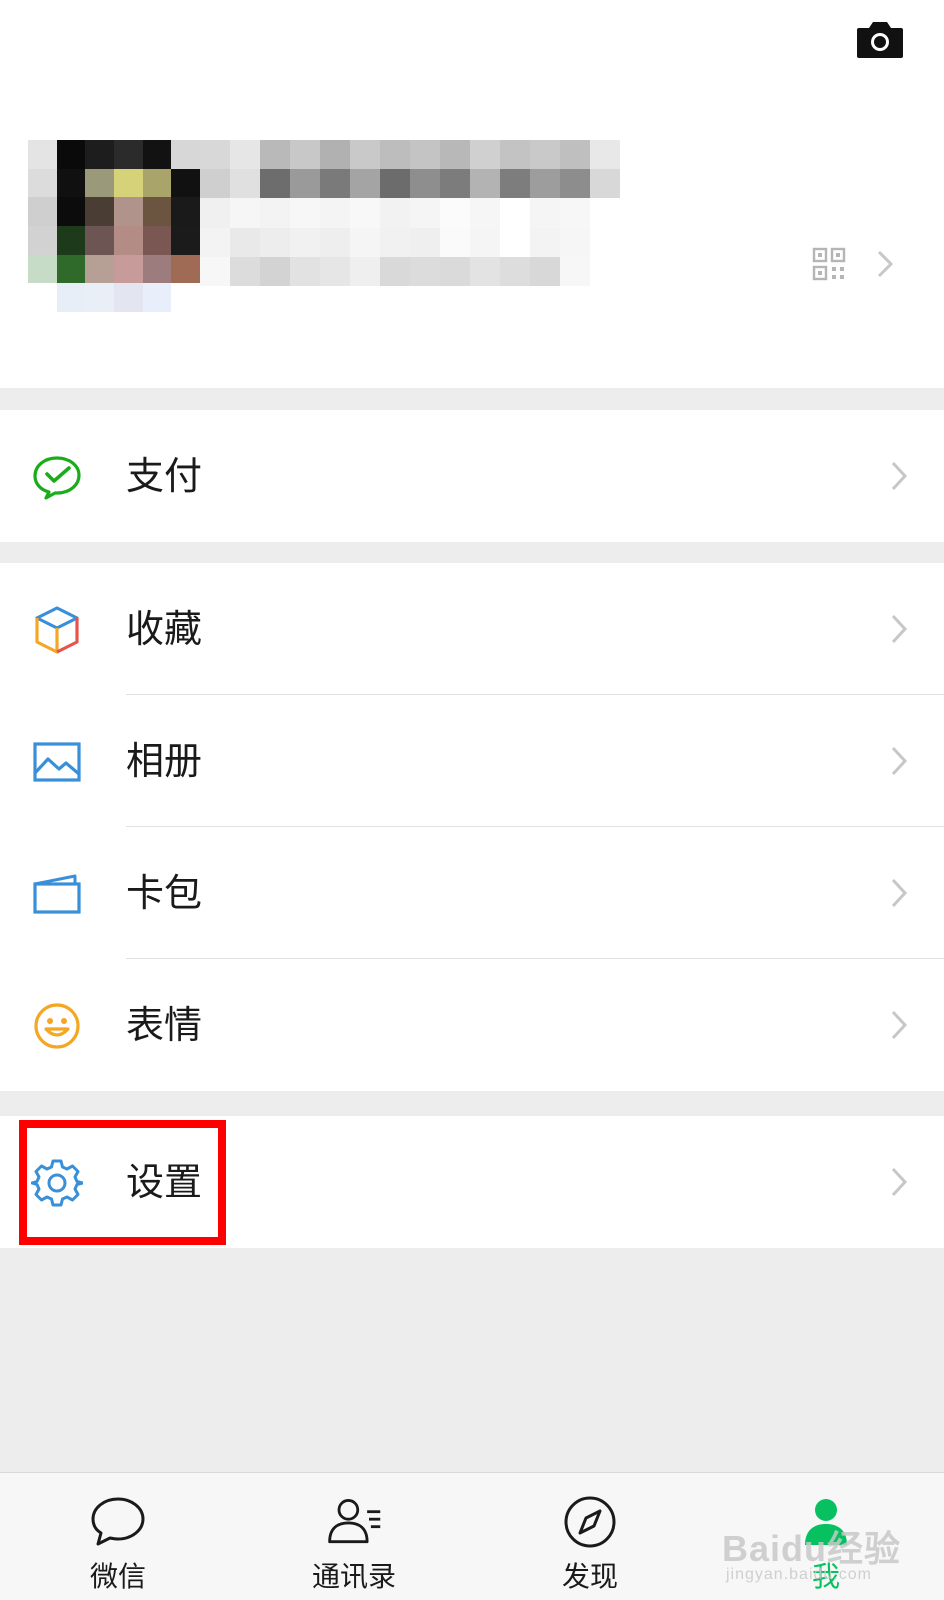 This screenshot has width=944, height=1600. I want to click on tab-contacts: 通讯录, so click(354, 1536).